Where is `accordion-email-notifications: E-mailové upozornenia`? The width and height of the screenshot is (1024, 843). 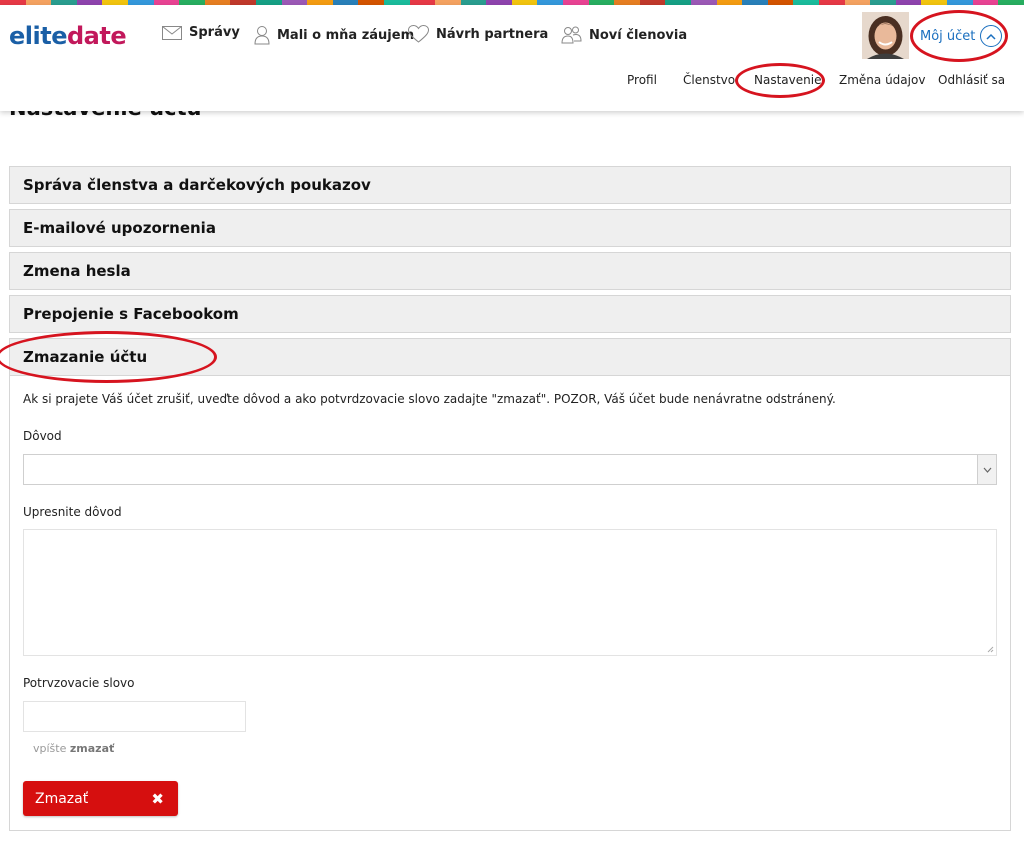
accordion-email-notifications: E-mailové upozornenia is located at coordinates (510, 228).